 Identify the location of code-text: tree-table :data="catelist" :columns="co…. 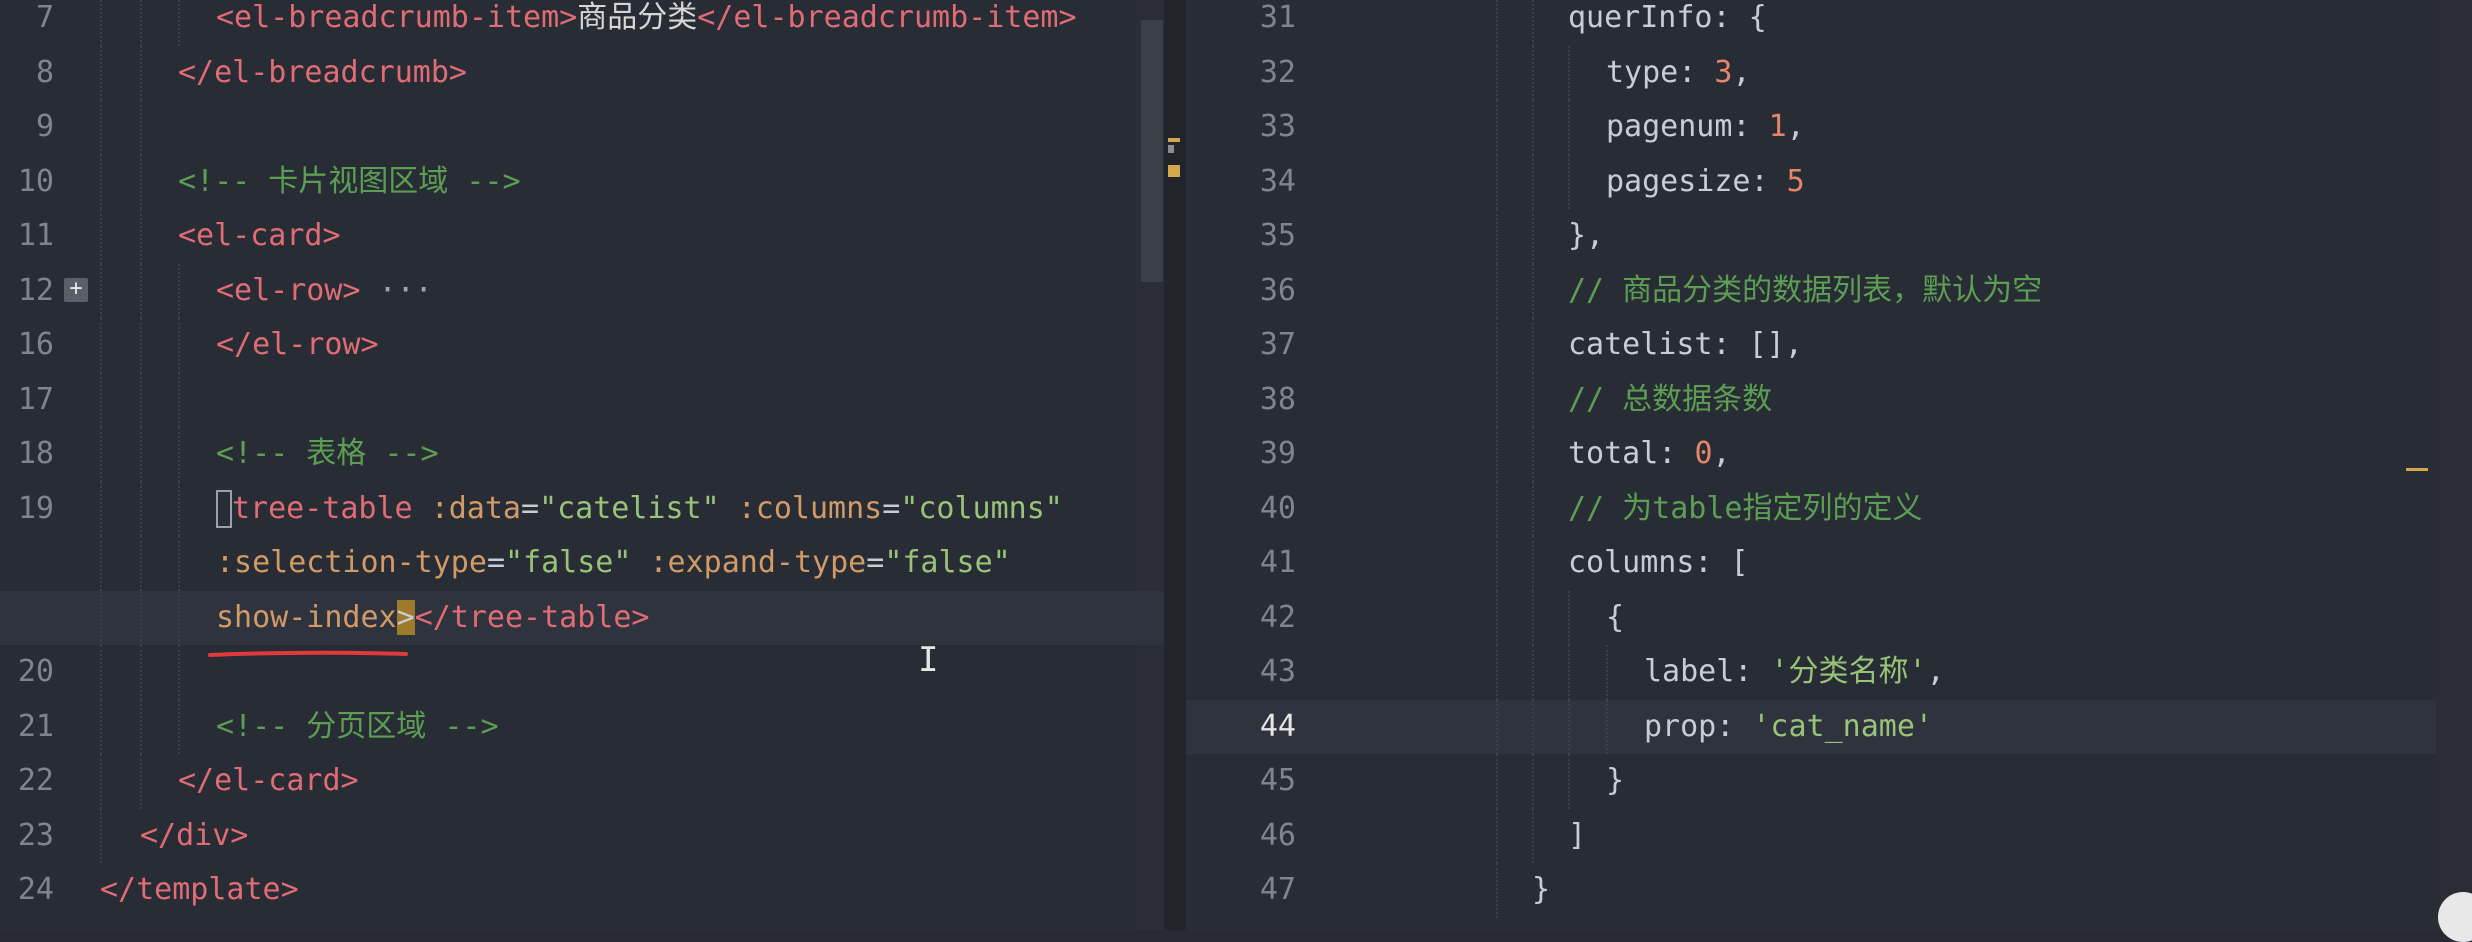
(639, 509).